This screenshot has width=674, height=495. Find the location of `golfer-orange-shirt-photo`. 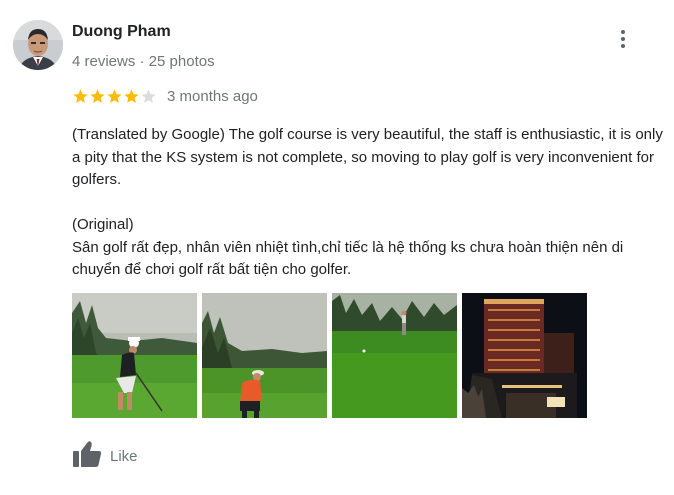

golfer-orange-shirt-photo is located at coordinates (264, 355).